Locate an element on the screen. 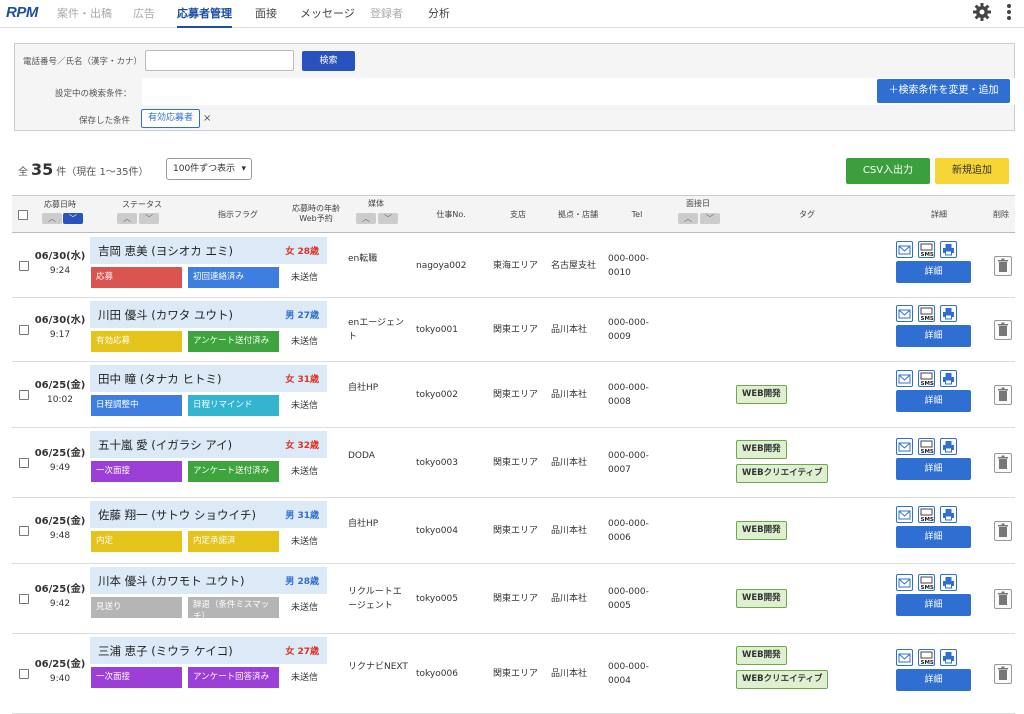 The height and width of the screenshot is (714, 1024). applicant-name-box: 川本 優斗 (カワモト ユウト) 男 28歳 is located at coordinates (208, 580).